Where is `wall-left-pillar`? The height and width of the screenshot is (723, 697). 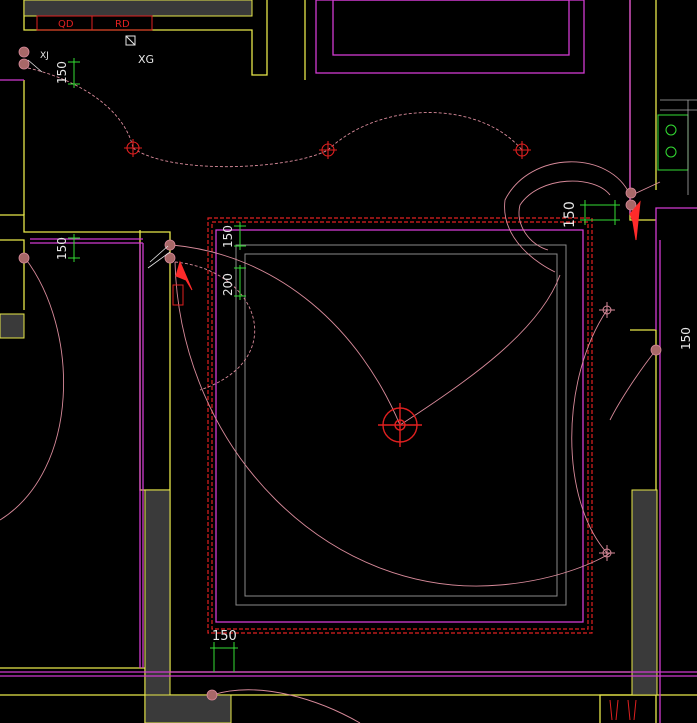
wall-left-pillar is located at coordinates (154, 360).